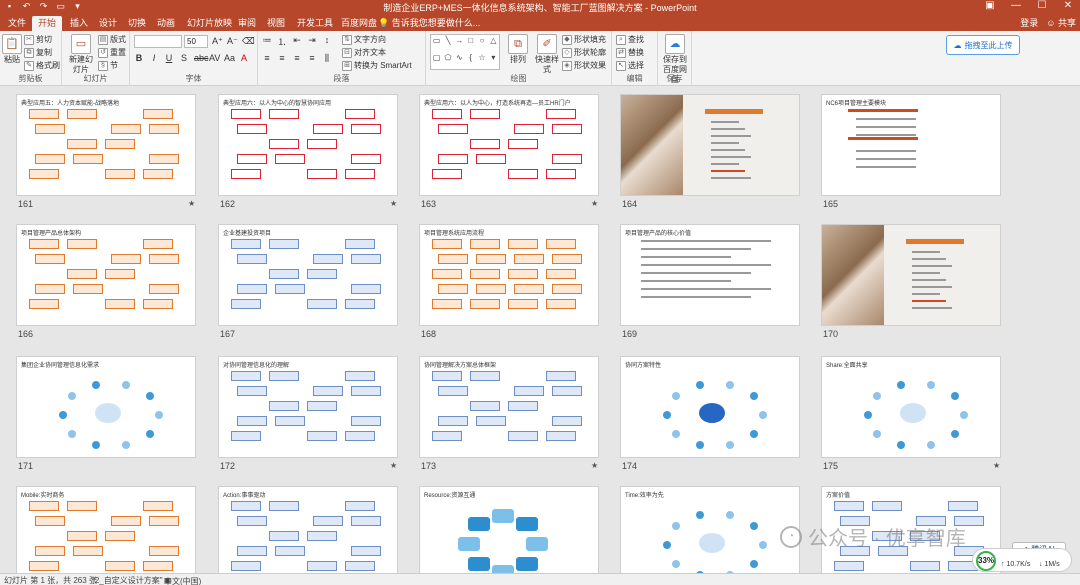 Image resolution: width=1080 pixels, height=585 pixels. What do you see at coordinates (364, 39) in the screenshot?
I see `text-direction-button: ⇅ 文字方向` at bounding box center [364, 39].